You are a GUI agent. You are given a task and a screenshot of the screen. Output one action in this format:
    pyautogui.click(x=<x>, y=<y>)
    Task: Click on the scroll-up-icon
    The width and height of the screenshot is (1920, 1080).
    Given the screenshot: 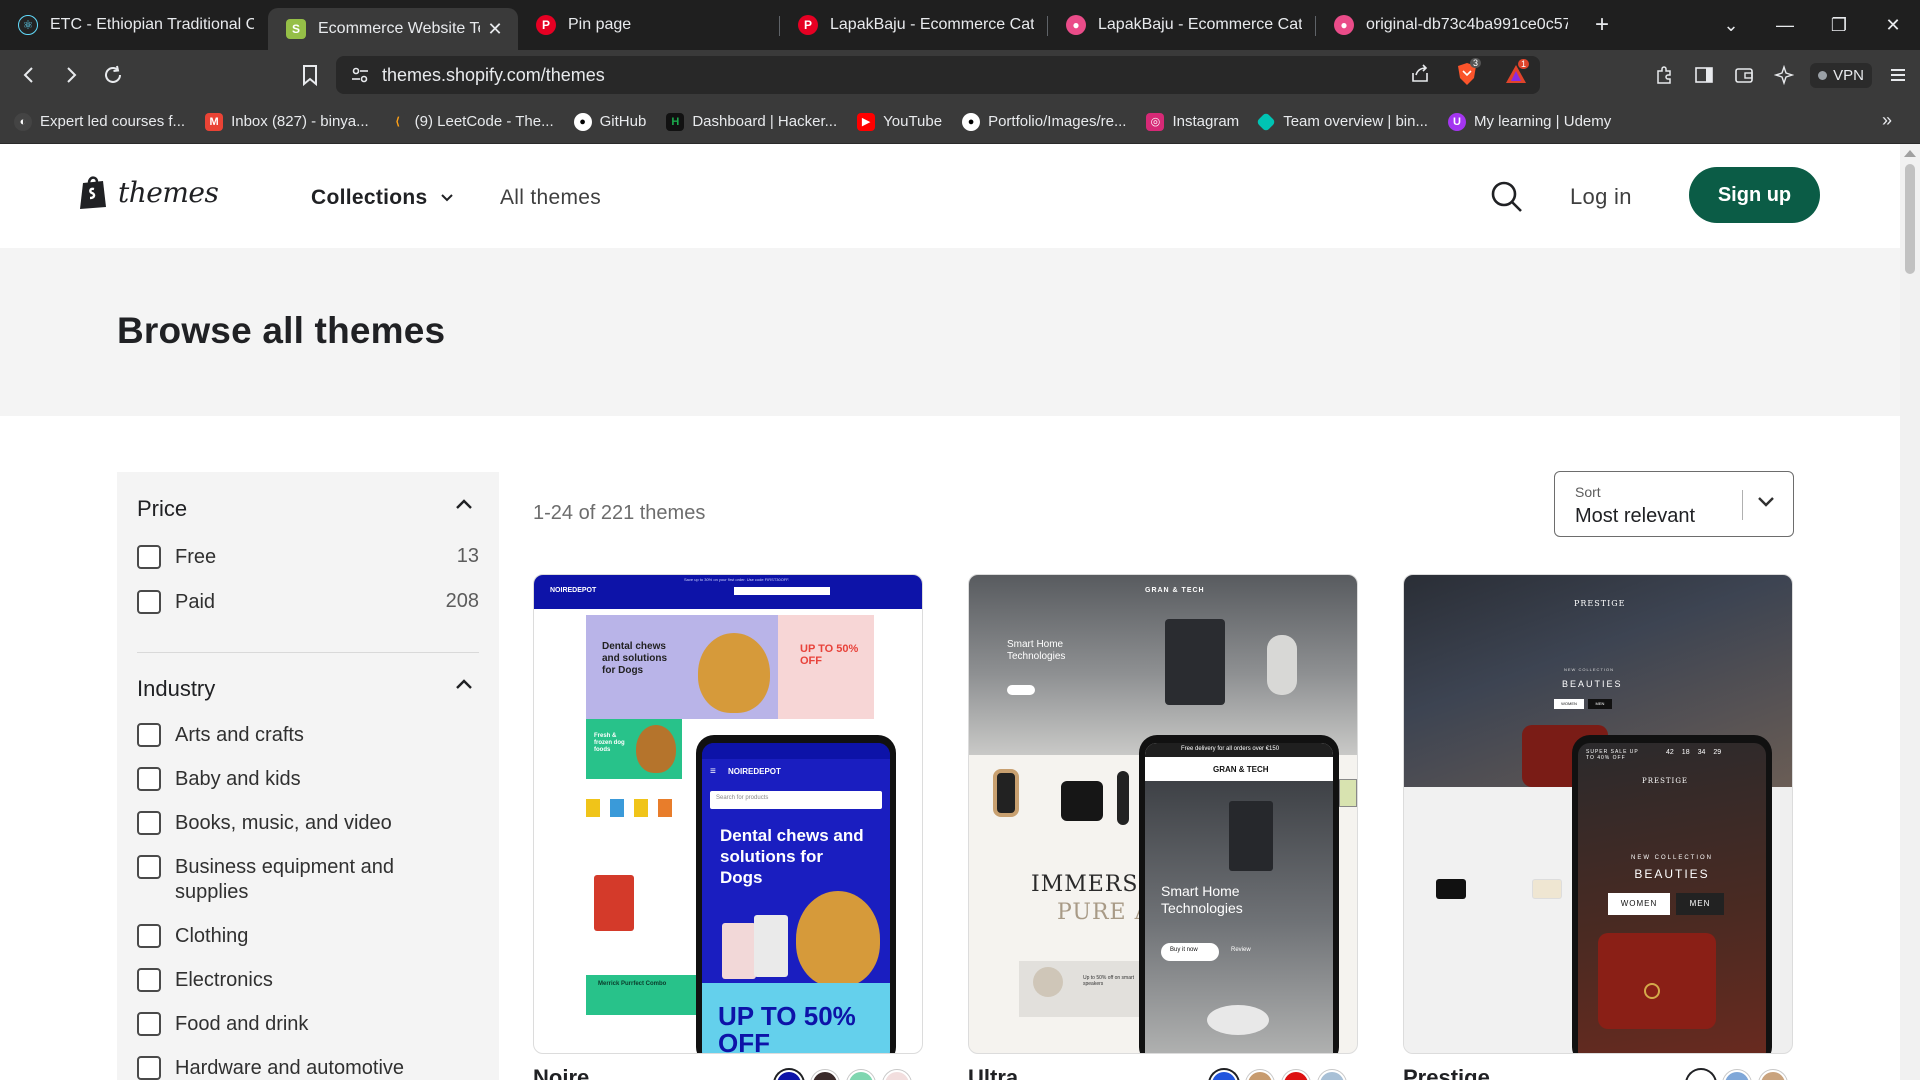 What is the action you would take?
    pyautogui.click(x=1910, y=153)
    